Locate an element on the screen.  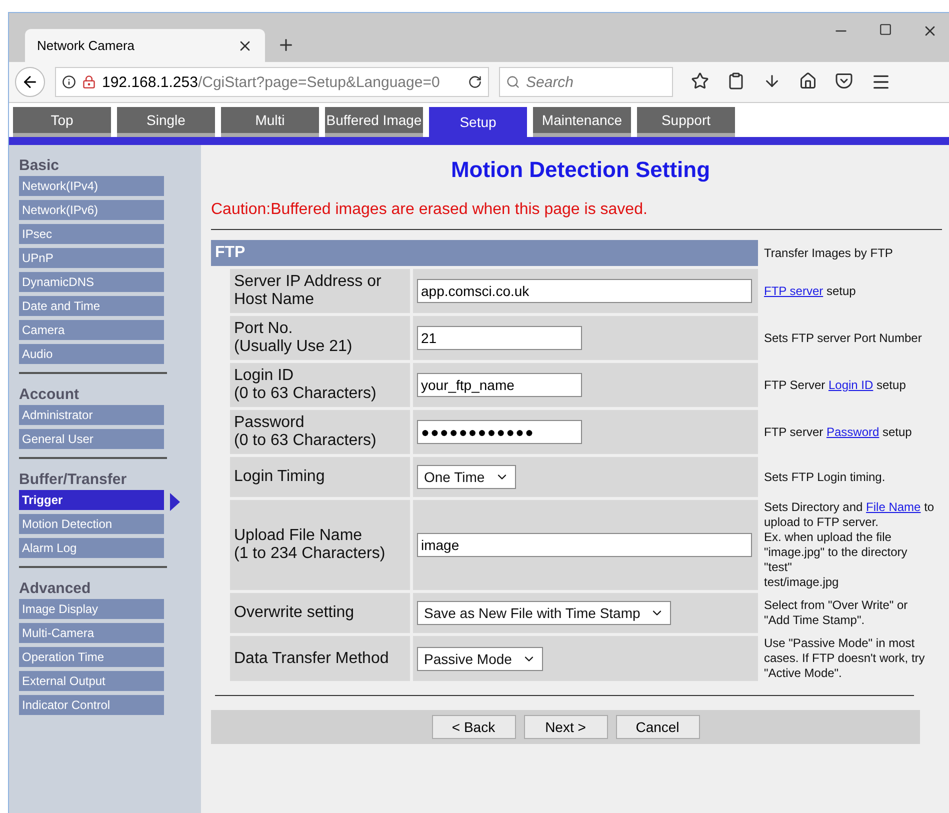
help-text: Sets Directory and is located at coordinates (814, 507).